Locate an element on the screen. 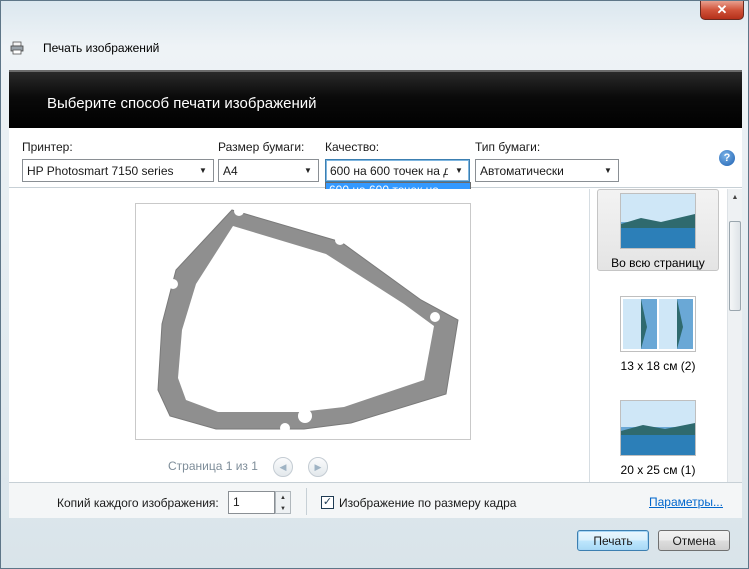 The height and width of the screenshot is (569, 749). copies-spinner: ▲ ▼ is located at coordinates (283, 502).